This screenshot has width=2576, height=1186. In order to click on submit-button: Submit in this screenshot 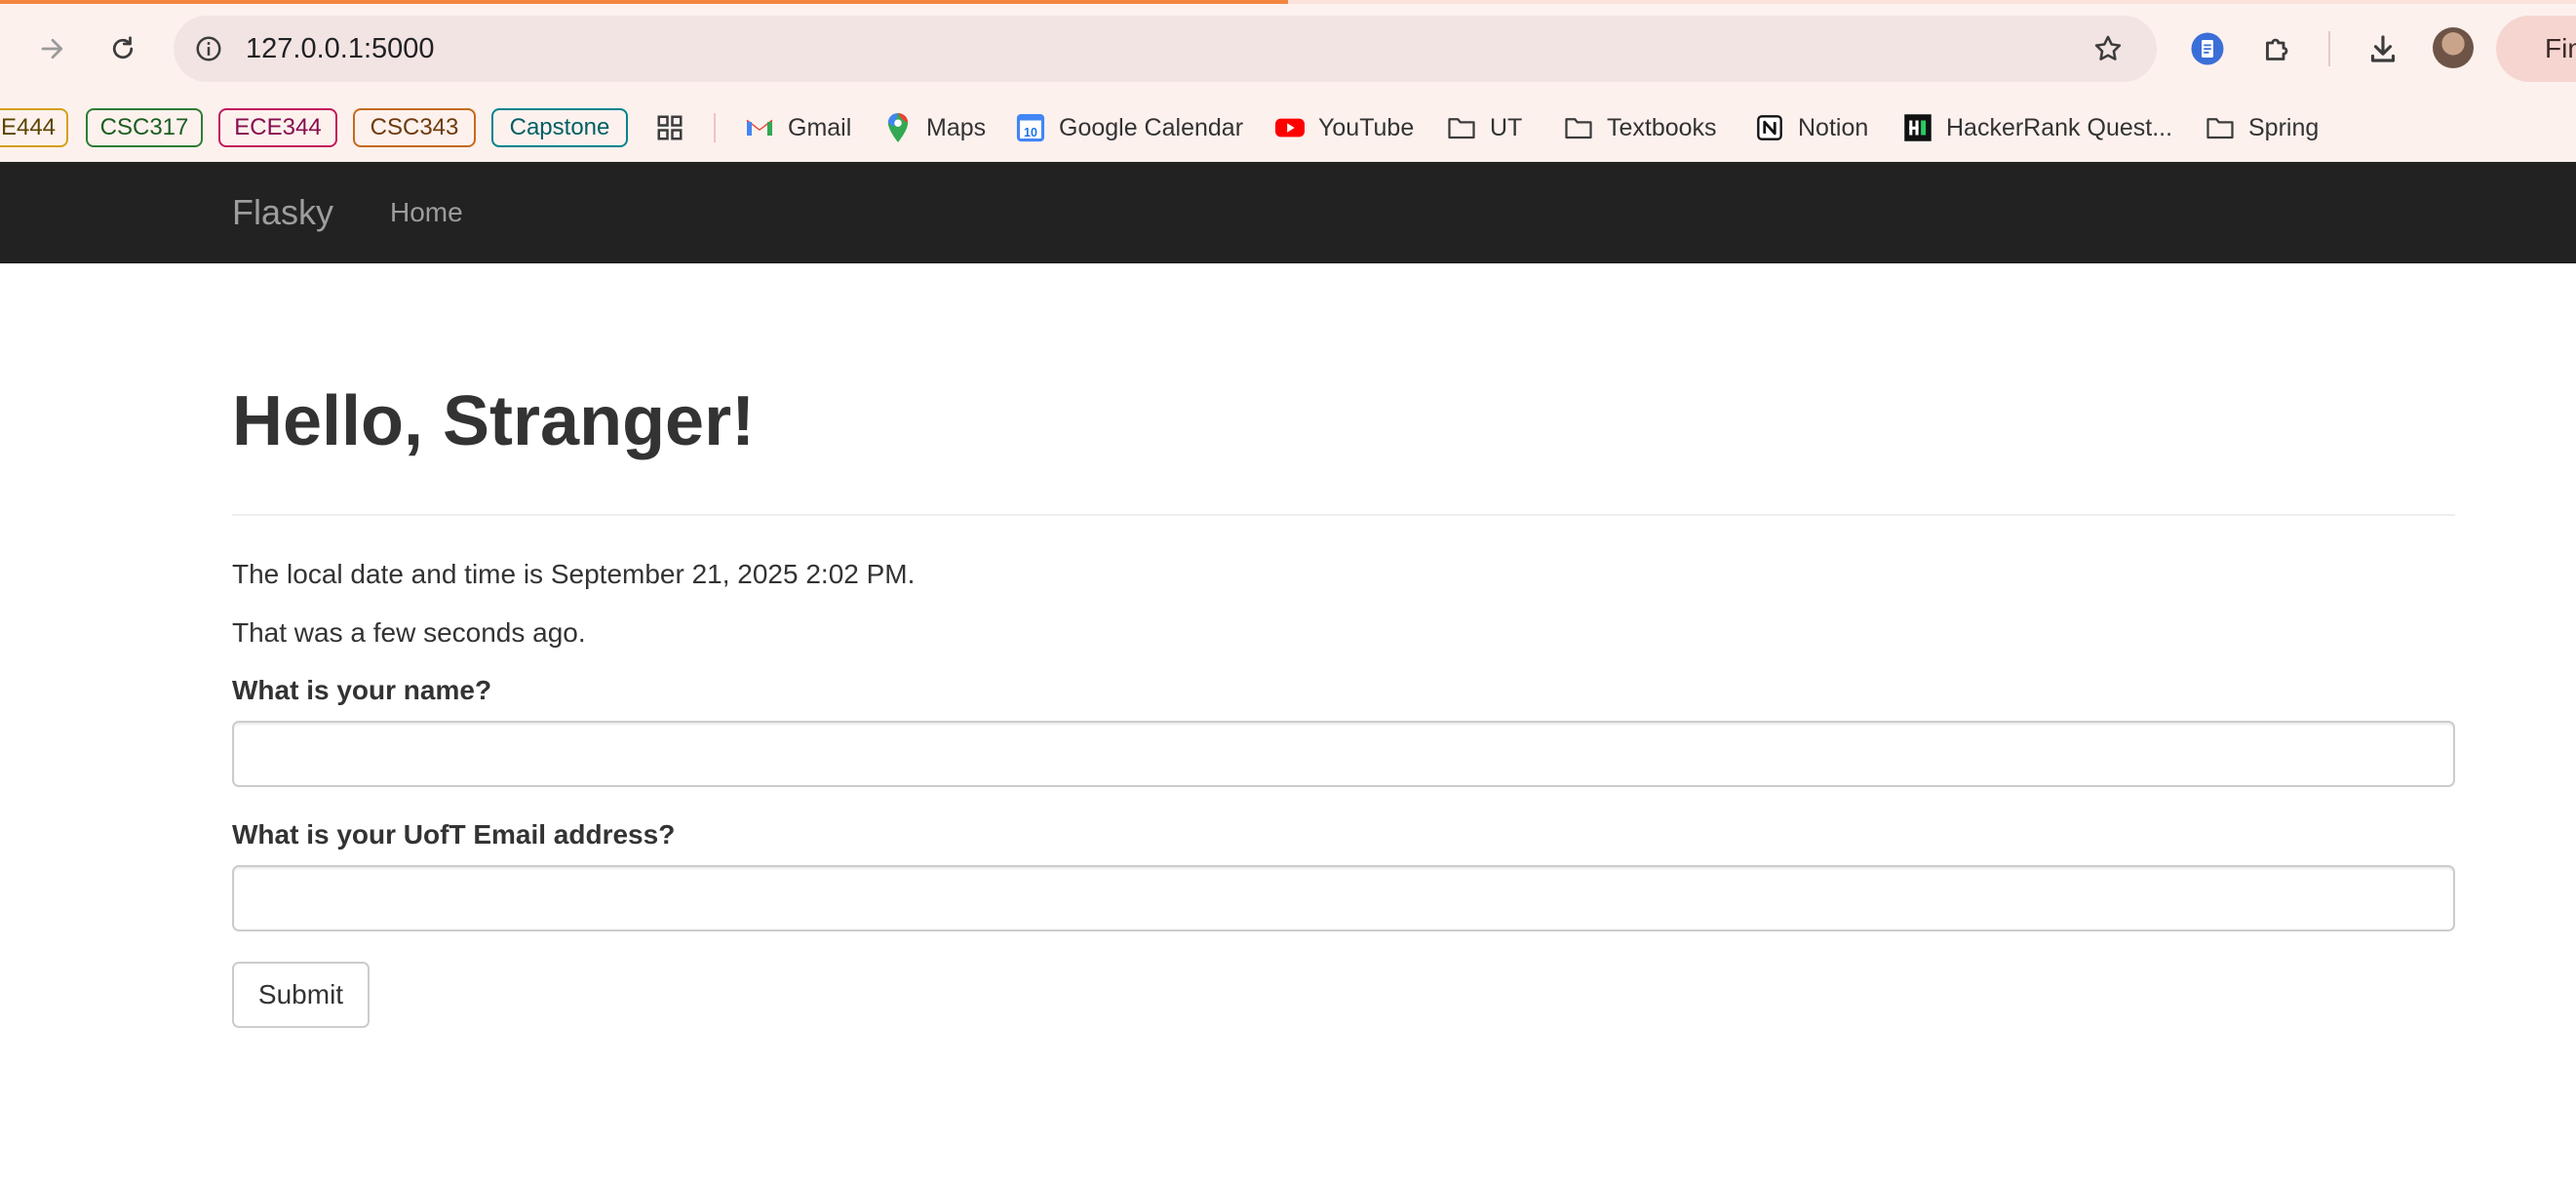, I will do `click(301, 995)`.